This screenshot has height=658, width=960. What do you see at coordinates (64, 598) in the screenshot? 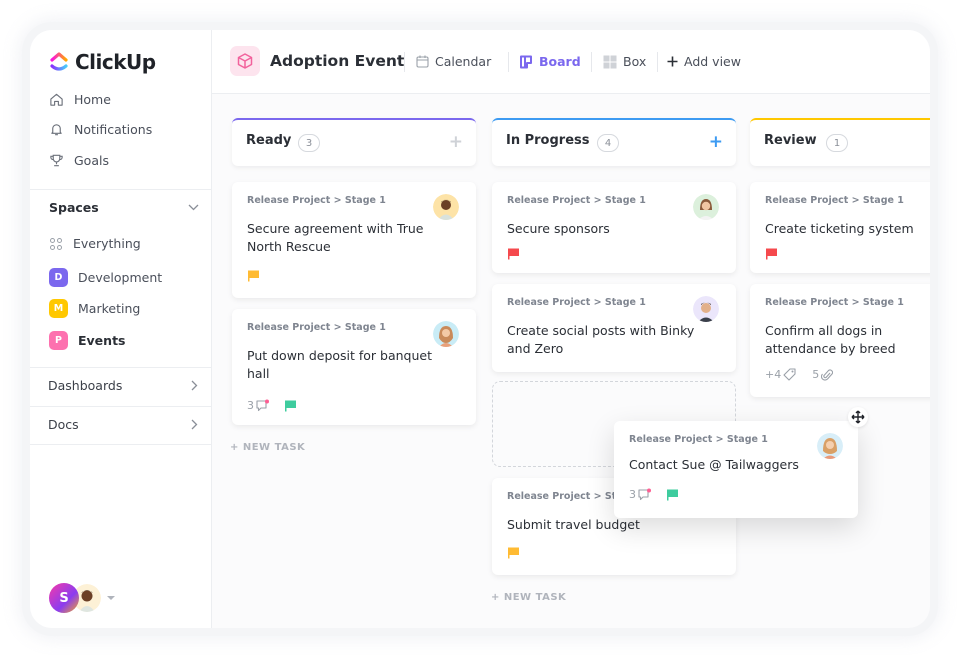
I see `user-avatar: S` at bounding box center [64, 598].